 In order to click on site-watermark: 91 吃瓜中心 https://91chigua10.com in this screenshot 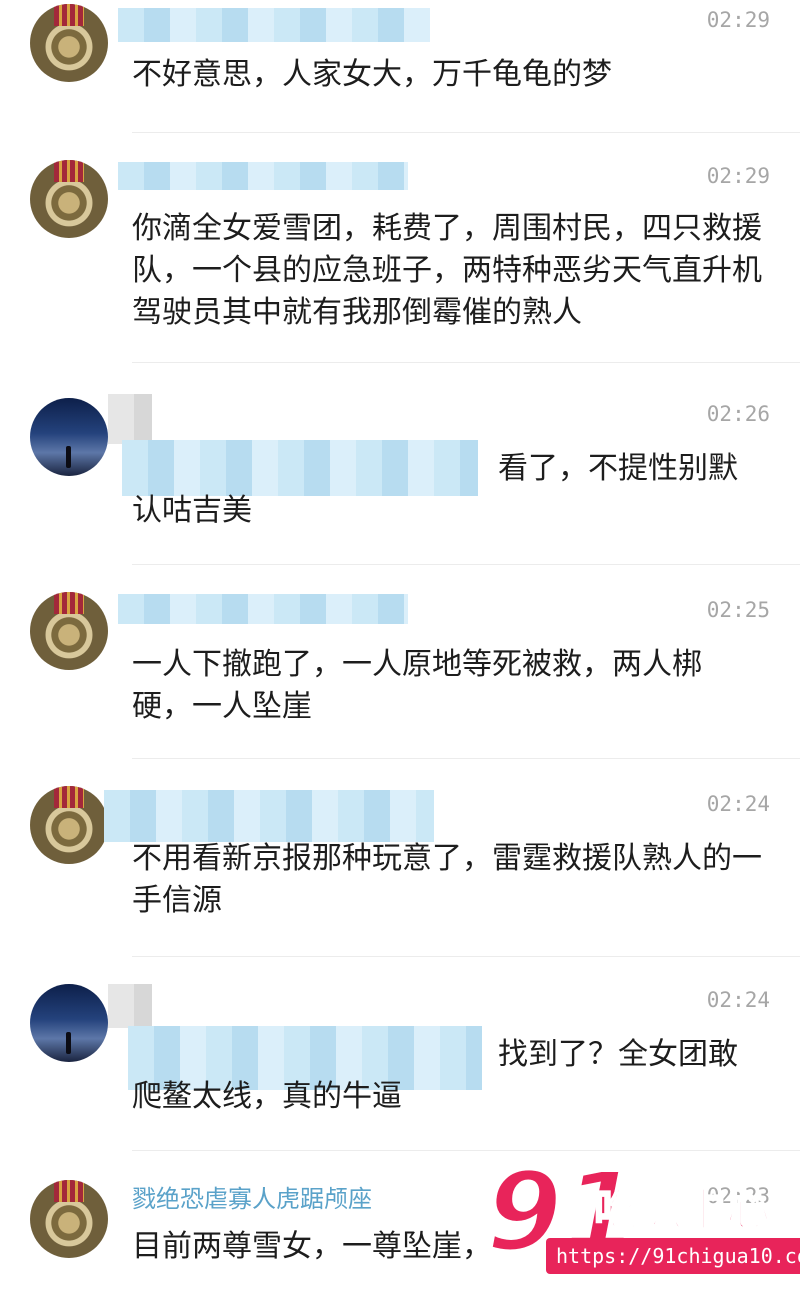, I will do `click(642, 1224)`.